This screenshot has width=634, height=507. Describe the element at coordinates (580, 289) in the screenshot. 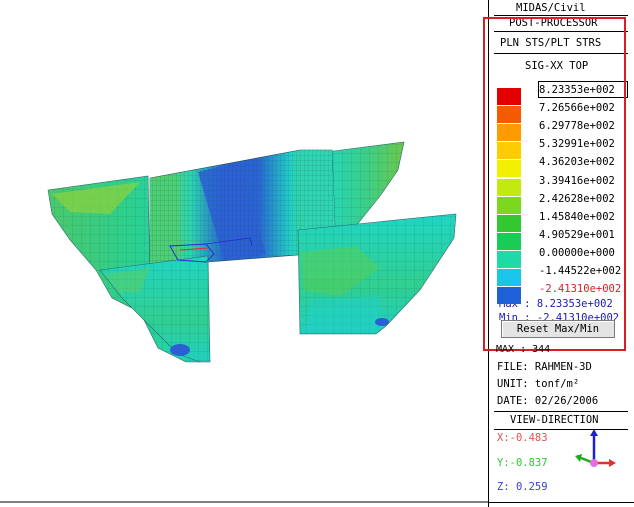

I see `legend-value: -2.41310e+002` at that location.